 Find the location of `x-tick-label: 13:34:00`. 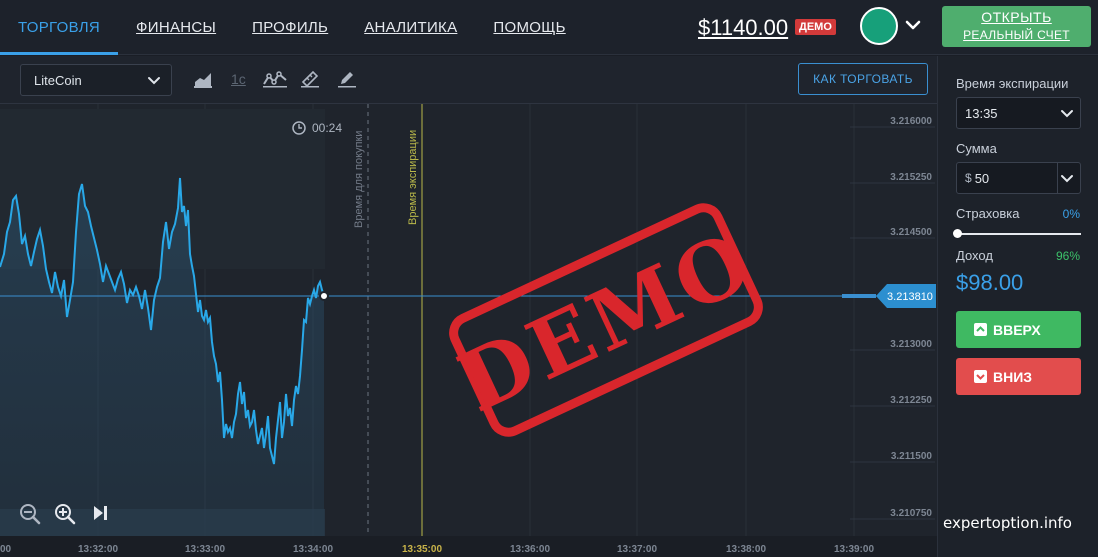

x-tick-label: 13:34:00 is located at coordinates (313, 549).